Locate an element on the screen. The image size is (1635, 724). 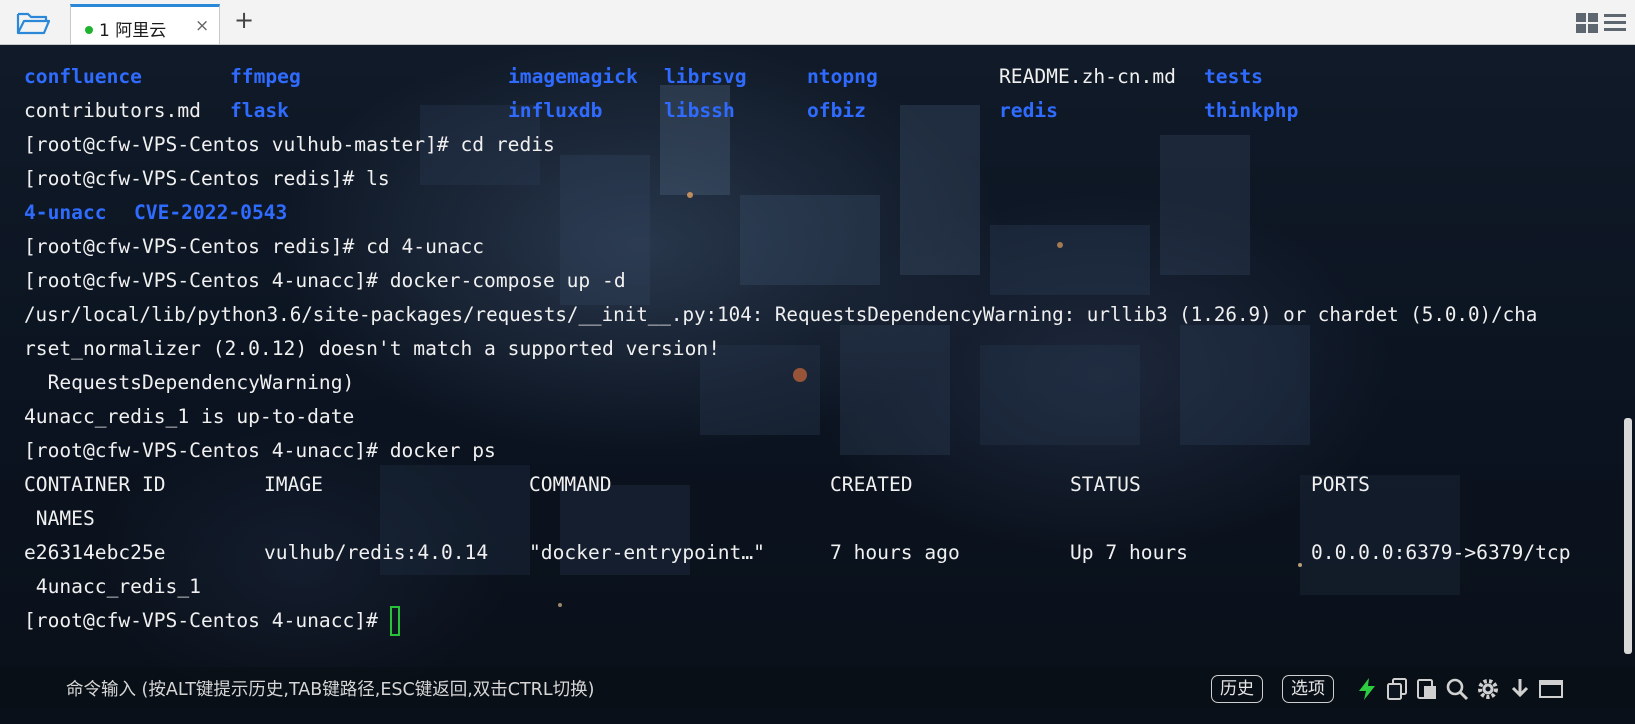
table-cell: "docker-entrypoint…" is located at coordinates (647, 552).